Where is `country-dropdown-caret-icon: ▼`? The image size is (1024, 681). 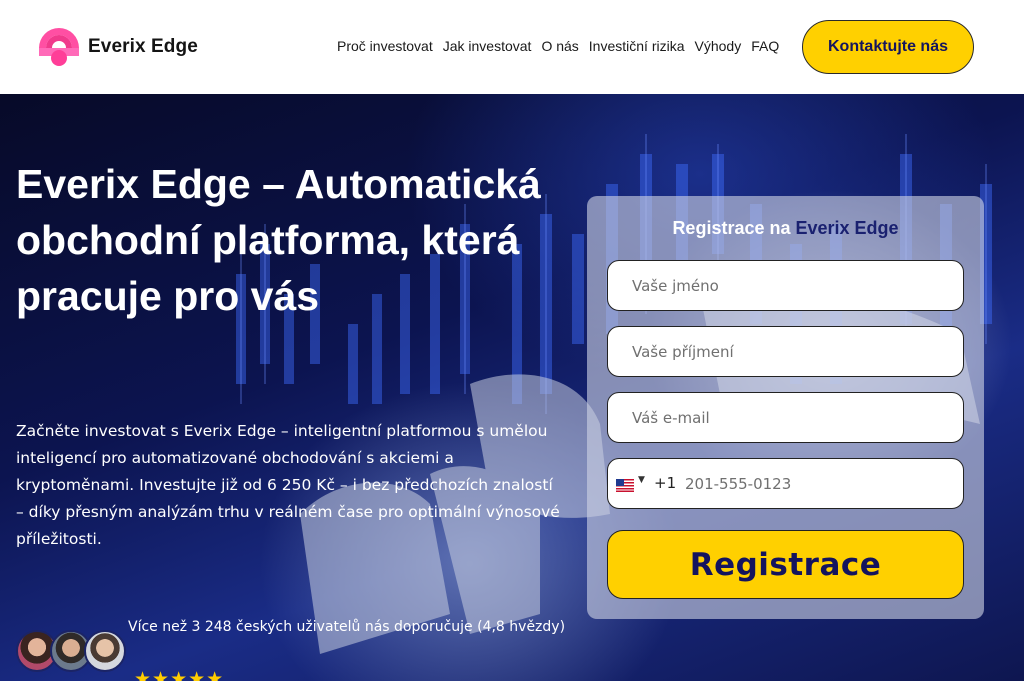 country-dropdown-caret-icon: ▼ is located at coordinates (641, 480).